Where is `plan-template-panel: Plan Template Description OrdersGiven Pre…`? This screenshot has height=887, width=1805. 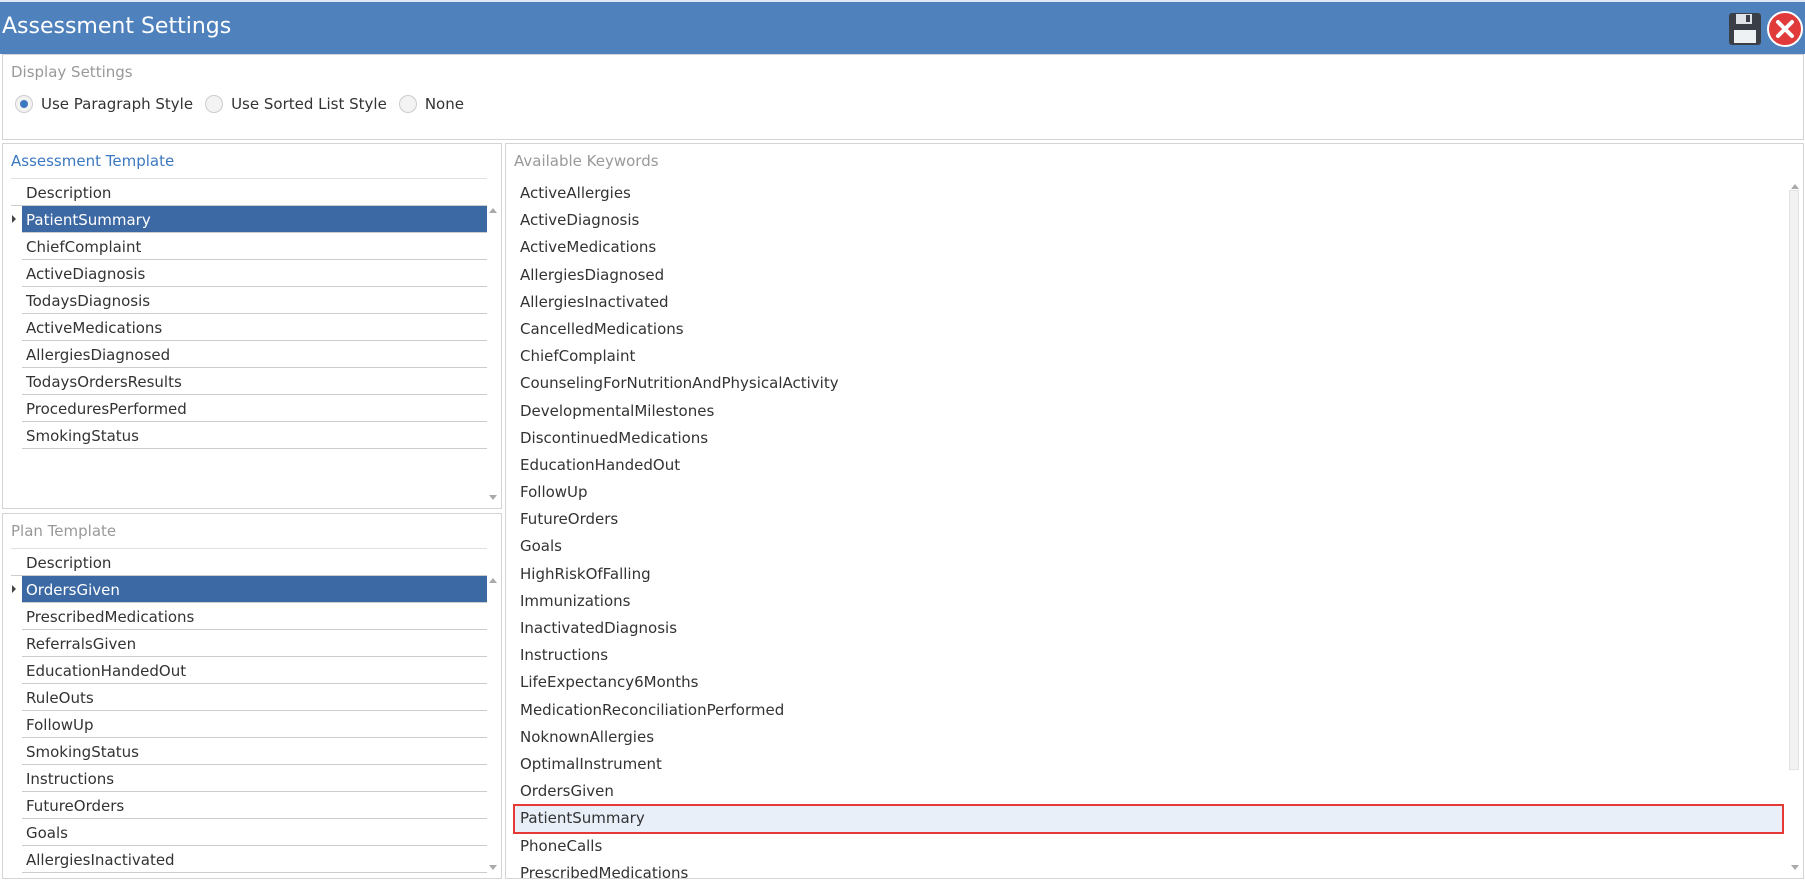 plan-template-panel: Plan Template Description OrdersGiven Pre… is located at coordinates (252, 696).